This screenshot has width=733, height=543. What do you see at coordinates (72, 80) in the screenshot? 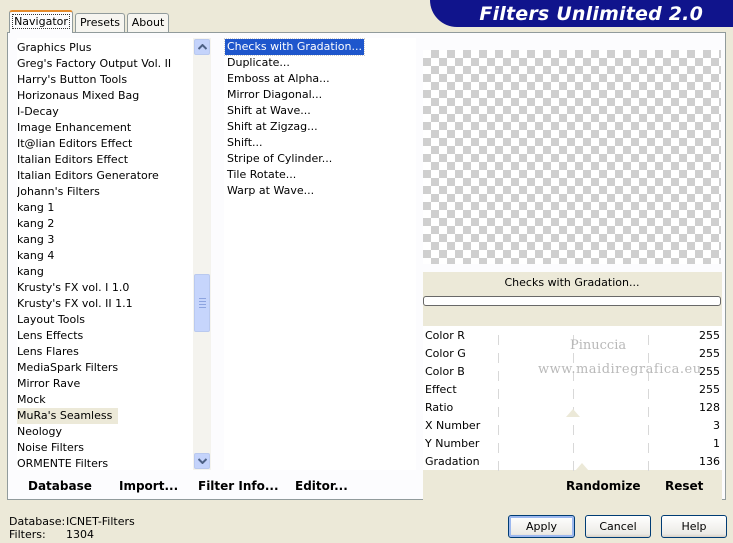
I see `category-item: Harry's Button Tools` at bounding box center [72, 80].